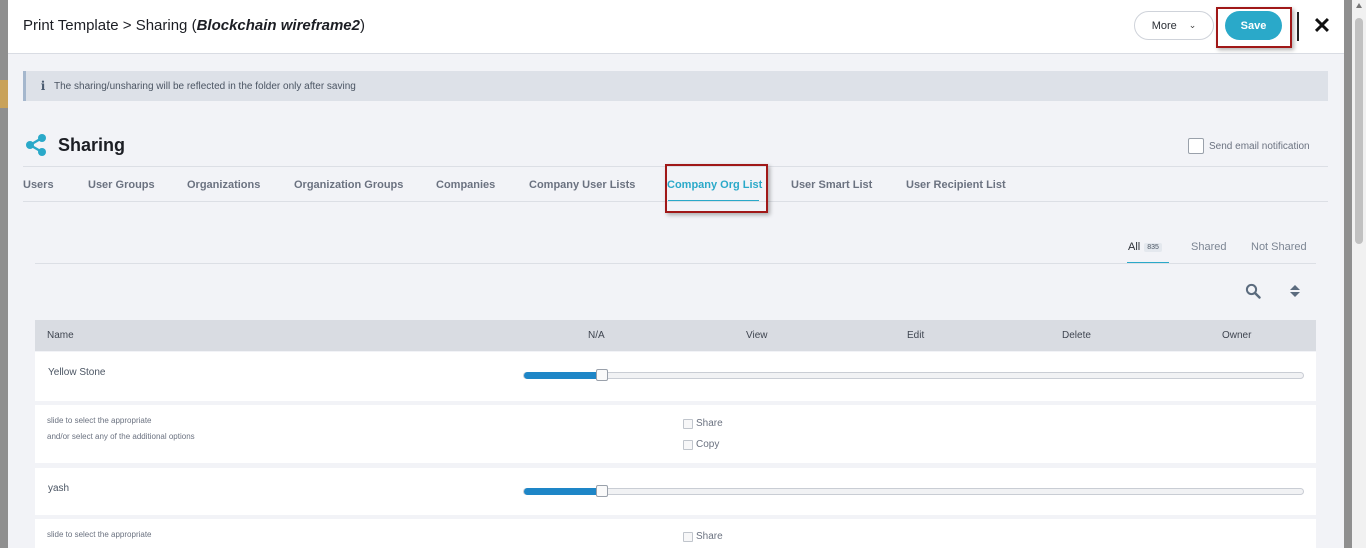 Image resolution: width=1366 pixels, height=548 pixels. I want to click on table-row: yash, so click(675, 491).